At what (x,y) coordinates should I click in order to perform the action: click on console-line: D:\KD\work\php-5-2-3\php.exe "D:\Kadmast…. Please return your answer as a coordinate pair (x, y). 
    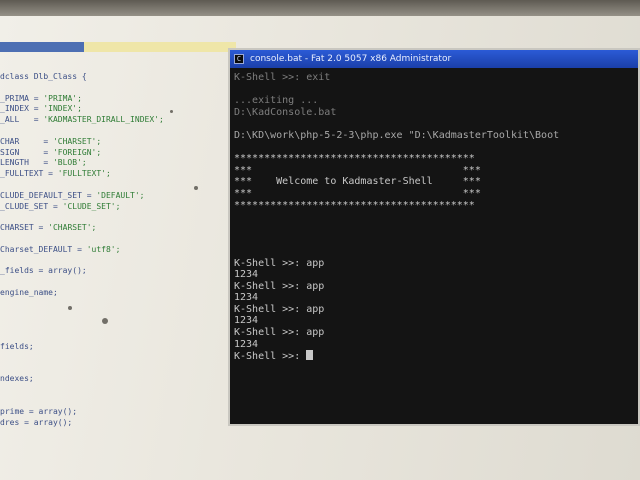
    Looking at the image, I should click on (397, 135).